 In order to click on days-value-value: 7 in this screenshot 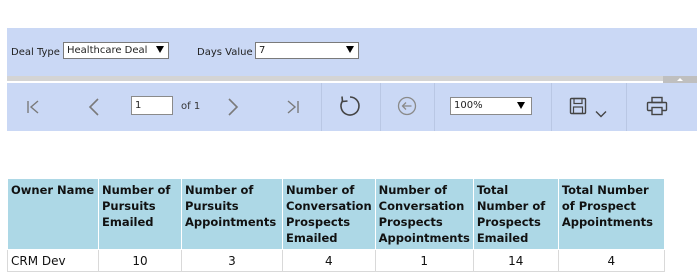, I will do `click(262, 50)`.